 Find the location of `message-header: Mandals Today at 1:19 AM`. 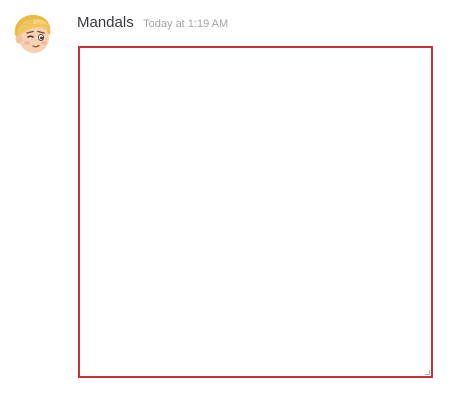

message-header: Mandals Today at 1:19 AM is located at coordinates (152, 23).